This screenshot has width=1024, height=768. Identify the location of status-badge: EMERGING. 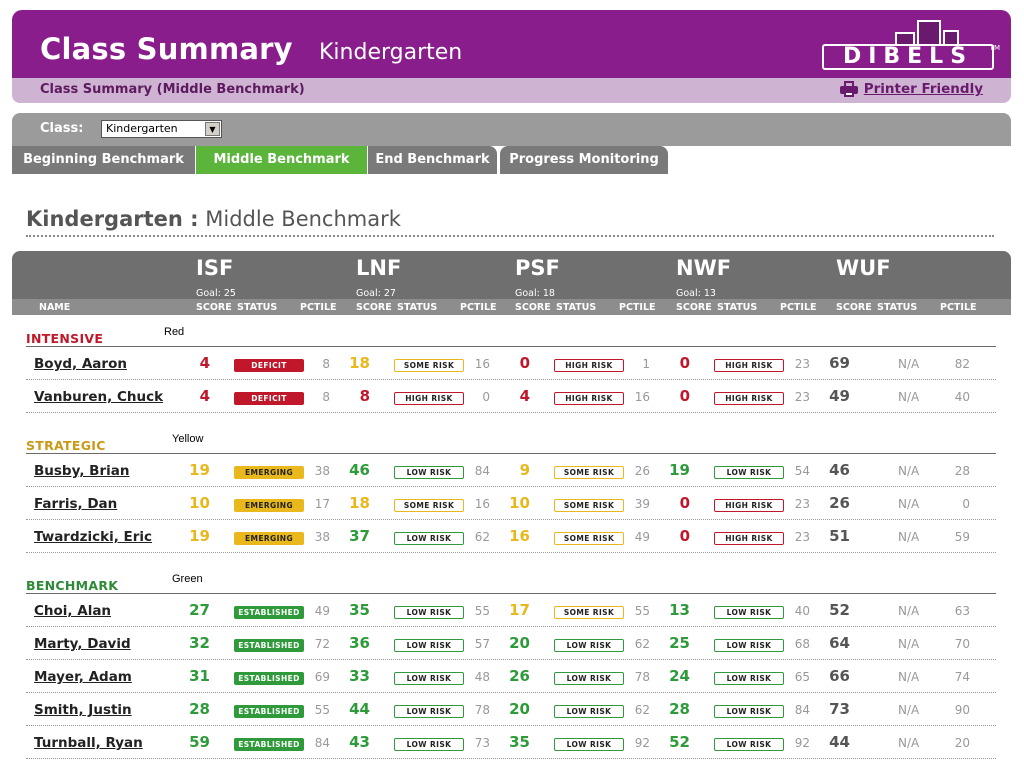
(269, 505).